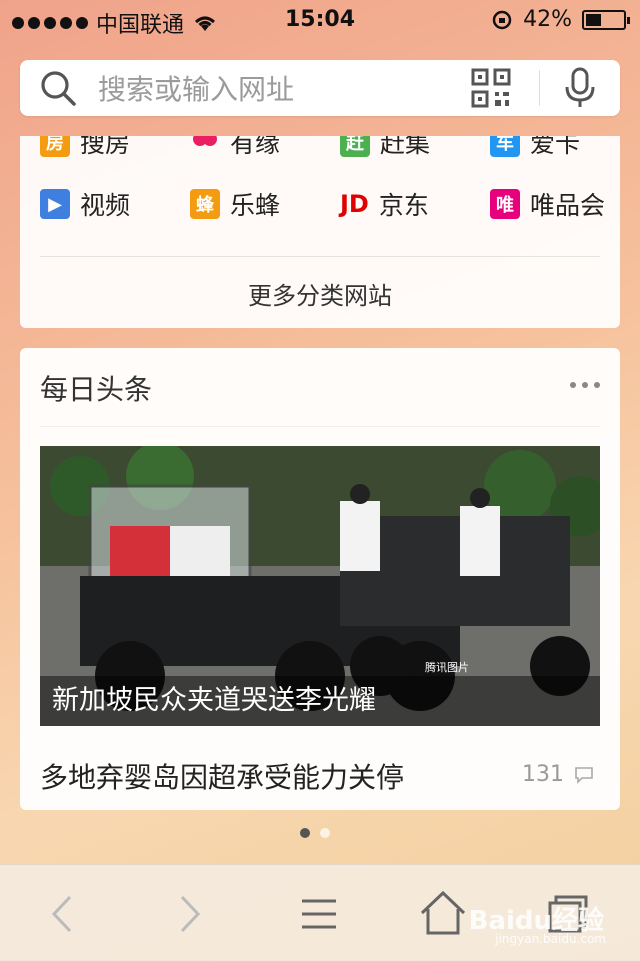  I want to click on search-bar: 搜索或输入网址, so click(320, 88).